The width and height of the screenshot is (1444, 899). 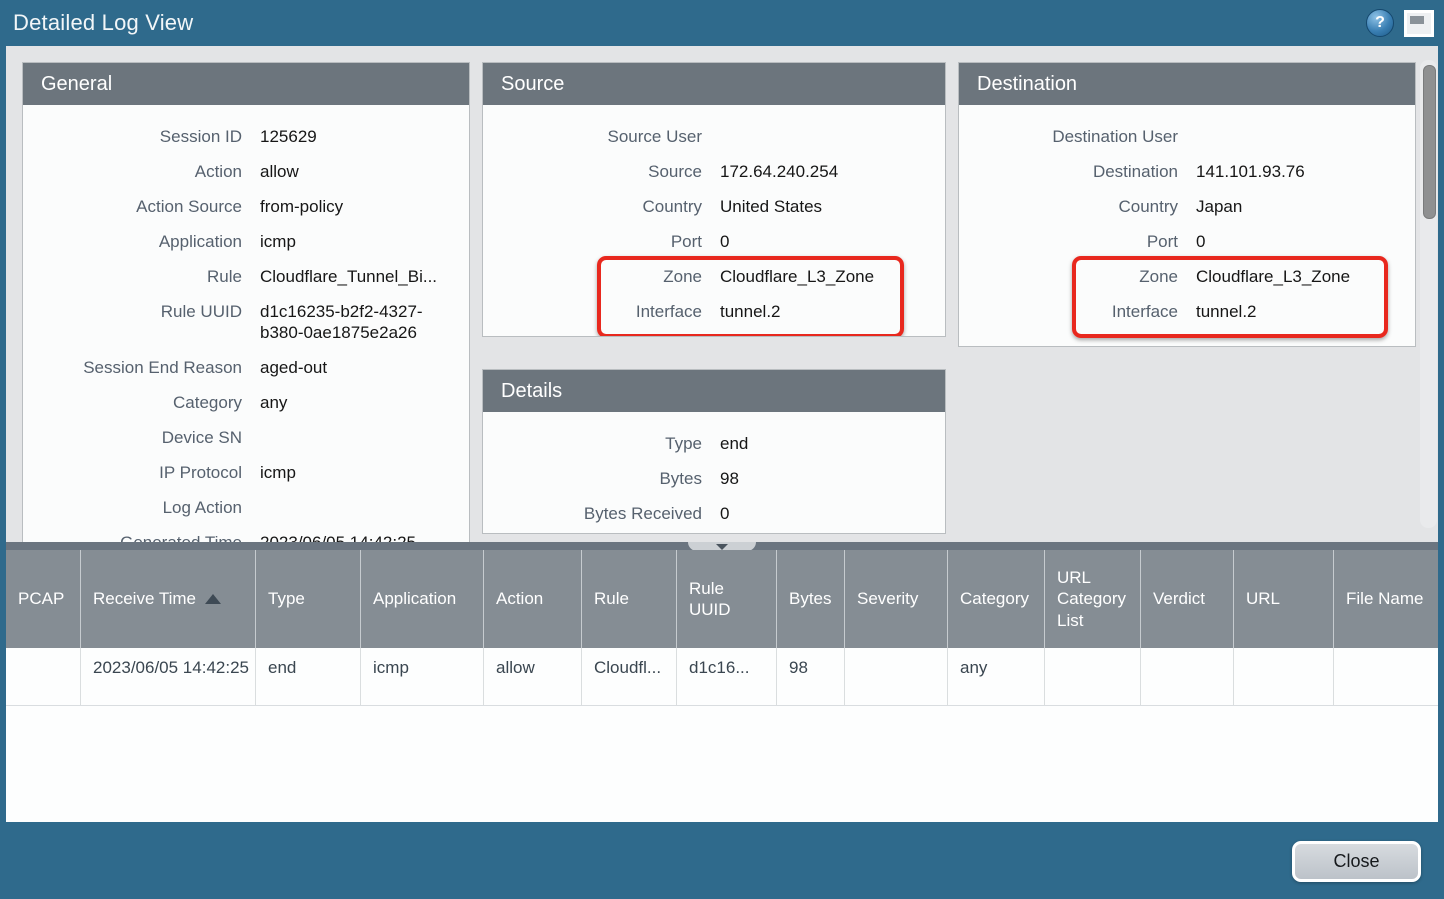 I want to click on field-row: Port 0, so click(x=1186, y=241).